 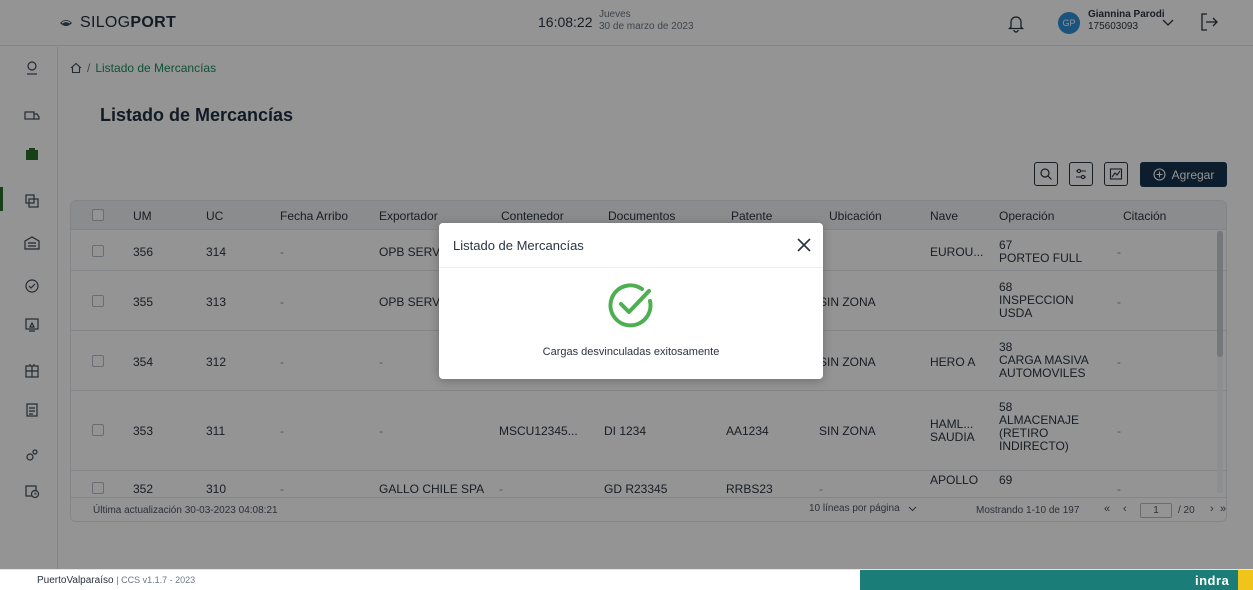 I want to click on modal-header: Listado de Mercancías, so click(x=631, y=245).